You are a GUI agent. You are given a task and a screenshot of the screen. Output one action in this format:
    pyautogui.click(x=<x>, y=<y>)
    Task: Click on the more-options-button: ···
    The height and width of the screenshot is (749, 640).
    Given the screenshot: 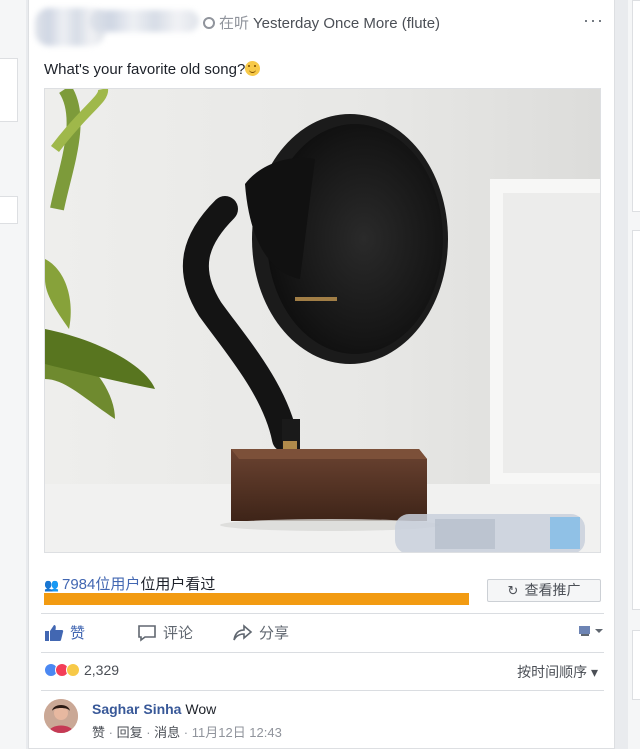 What is the action you would take?
    pyautogui.click(x=593, y=20)
    